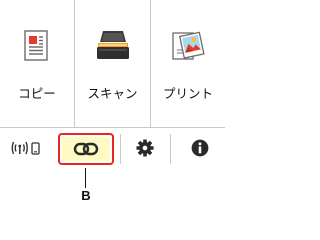 This screenshot has width=320, height=240. Describe the element at coordinates (36, 45) in the screenshot. I see `copy-document-icon` at that location.